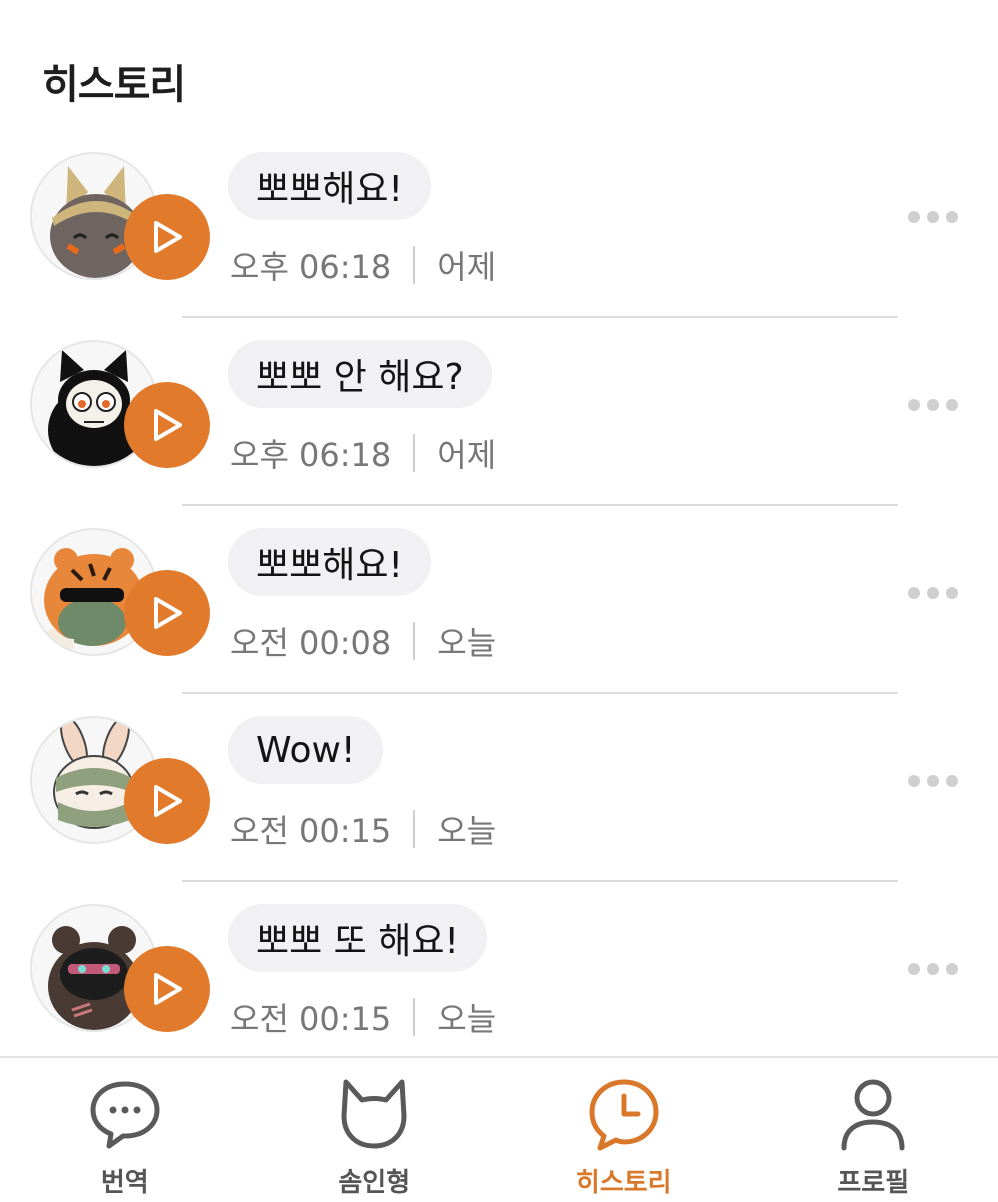 The image size is (998, 1202). I want to click on message-meta: 오전 00:08 오늘, so click(363, 641).